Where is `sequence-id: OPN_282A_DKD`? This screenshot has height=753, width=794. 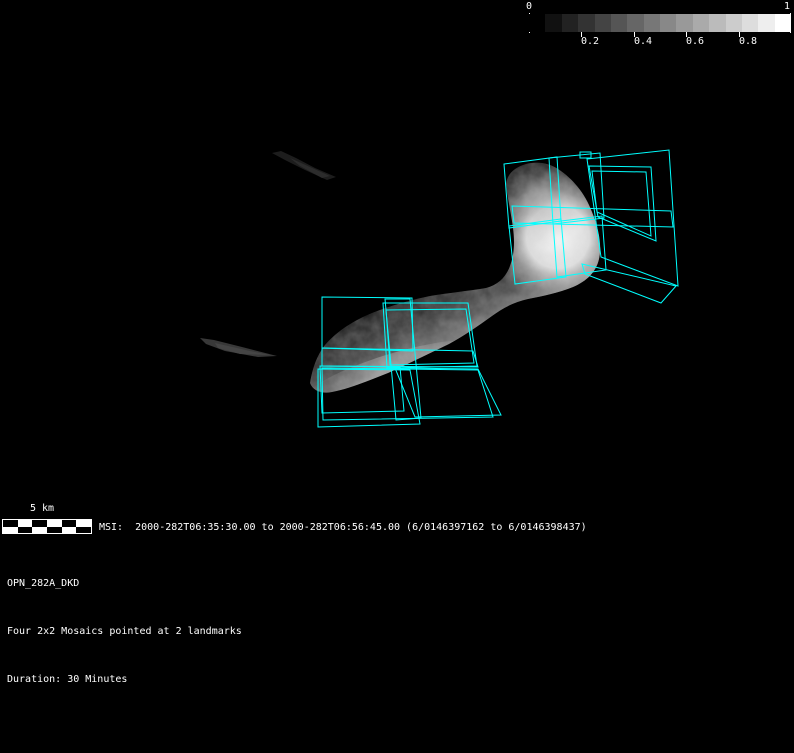
sequence-id: OPN_282A_DKD is located at coordinates (43, 583).